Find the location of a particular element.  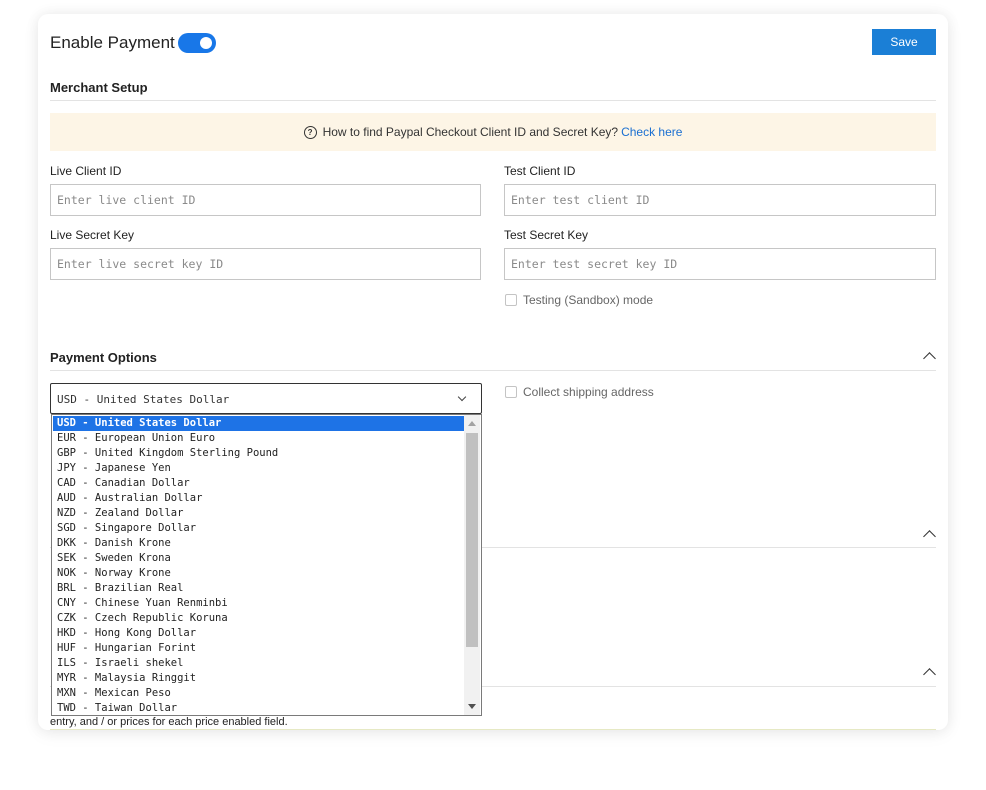

test-secret-key-input is located at coordinates (720, 264).